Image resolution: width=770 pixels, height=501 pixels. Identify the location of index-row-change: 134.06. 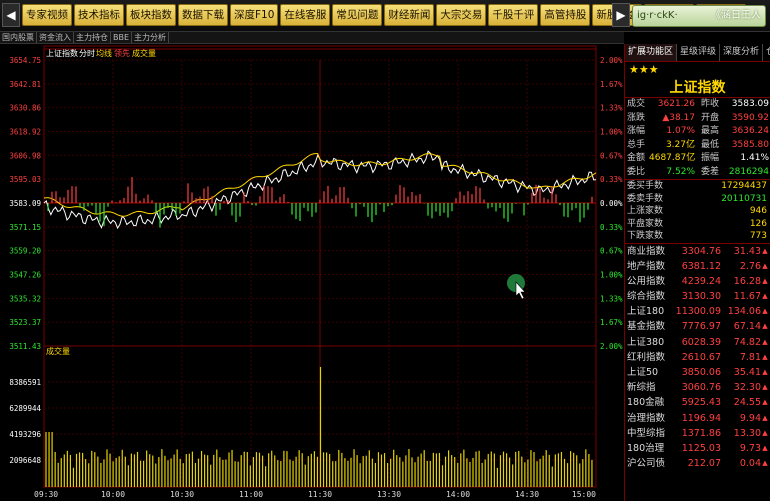
(744, 312).